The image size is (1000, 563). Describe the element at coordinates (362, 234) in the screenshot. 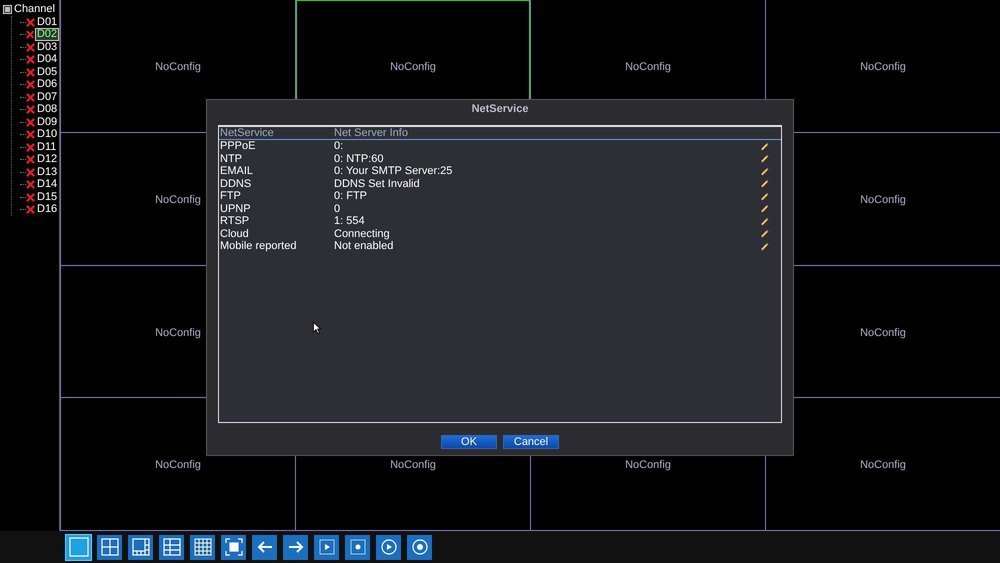

I see `table-cell-text: Connecting` at that location.